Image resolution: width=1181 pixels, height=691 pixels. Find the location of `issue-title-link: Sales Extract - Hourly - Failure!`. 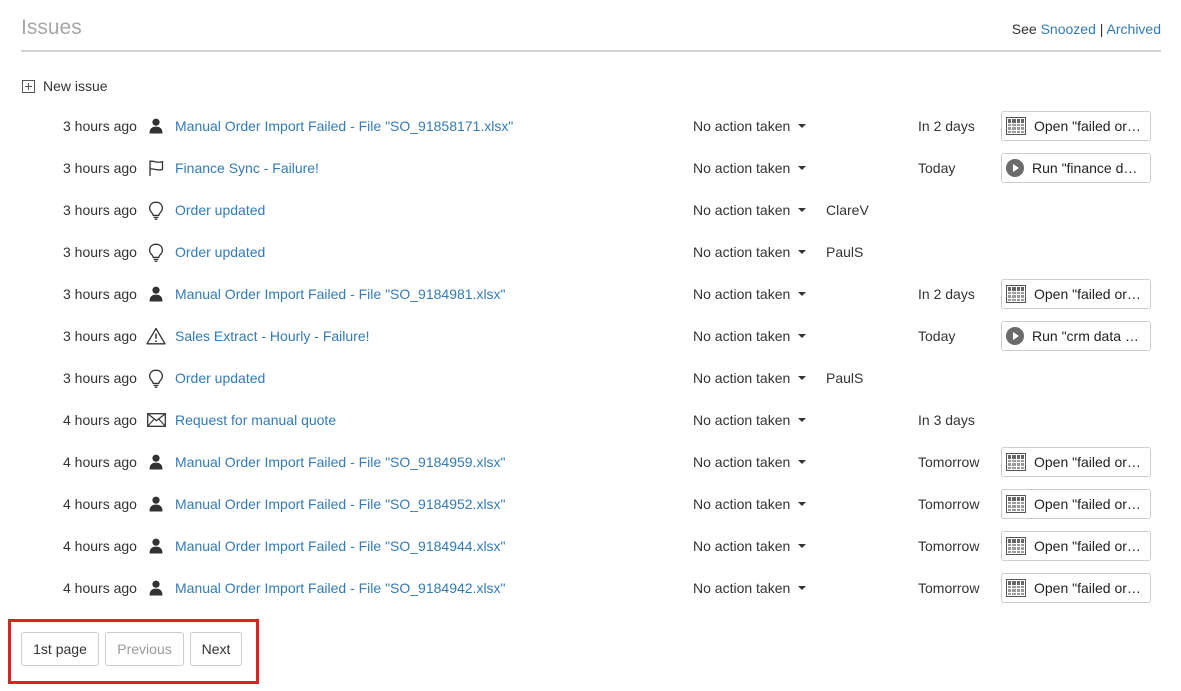

issue-title-link: Sales Extract - Hourly - Failure! is located at coordinates (272, 336).